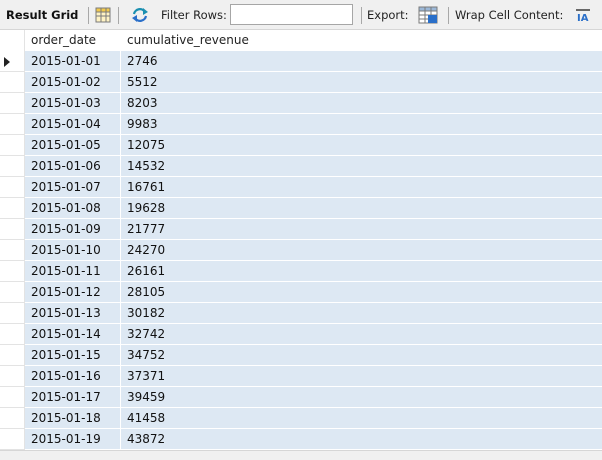 This screenshot has width=602, height=460. Describe the element at coordinates (388, 15) in the screenshot. I see `export-label: Export:` at that location.